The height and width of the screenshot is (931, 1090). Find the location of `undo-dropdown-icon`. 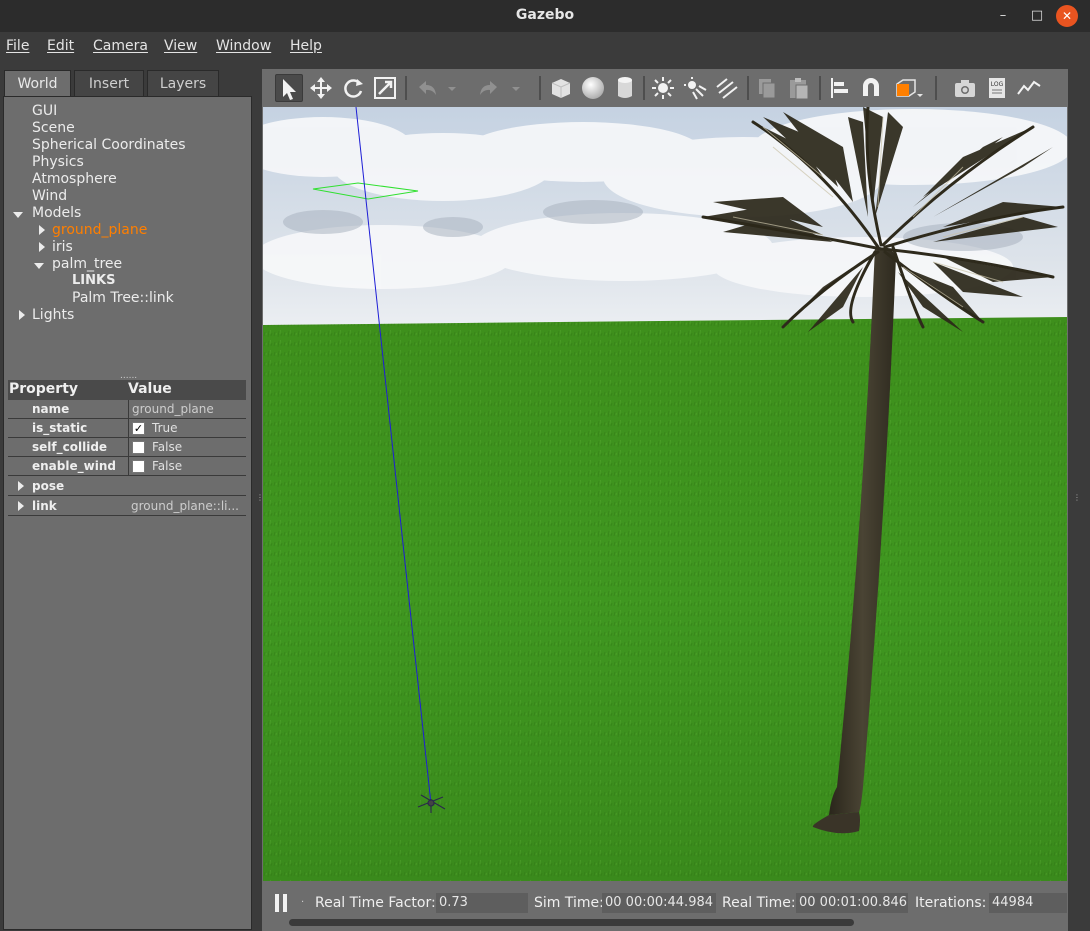

undo-dropdown-icon is located at coordinates (452, 88).